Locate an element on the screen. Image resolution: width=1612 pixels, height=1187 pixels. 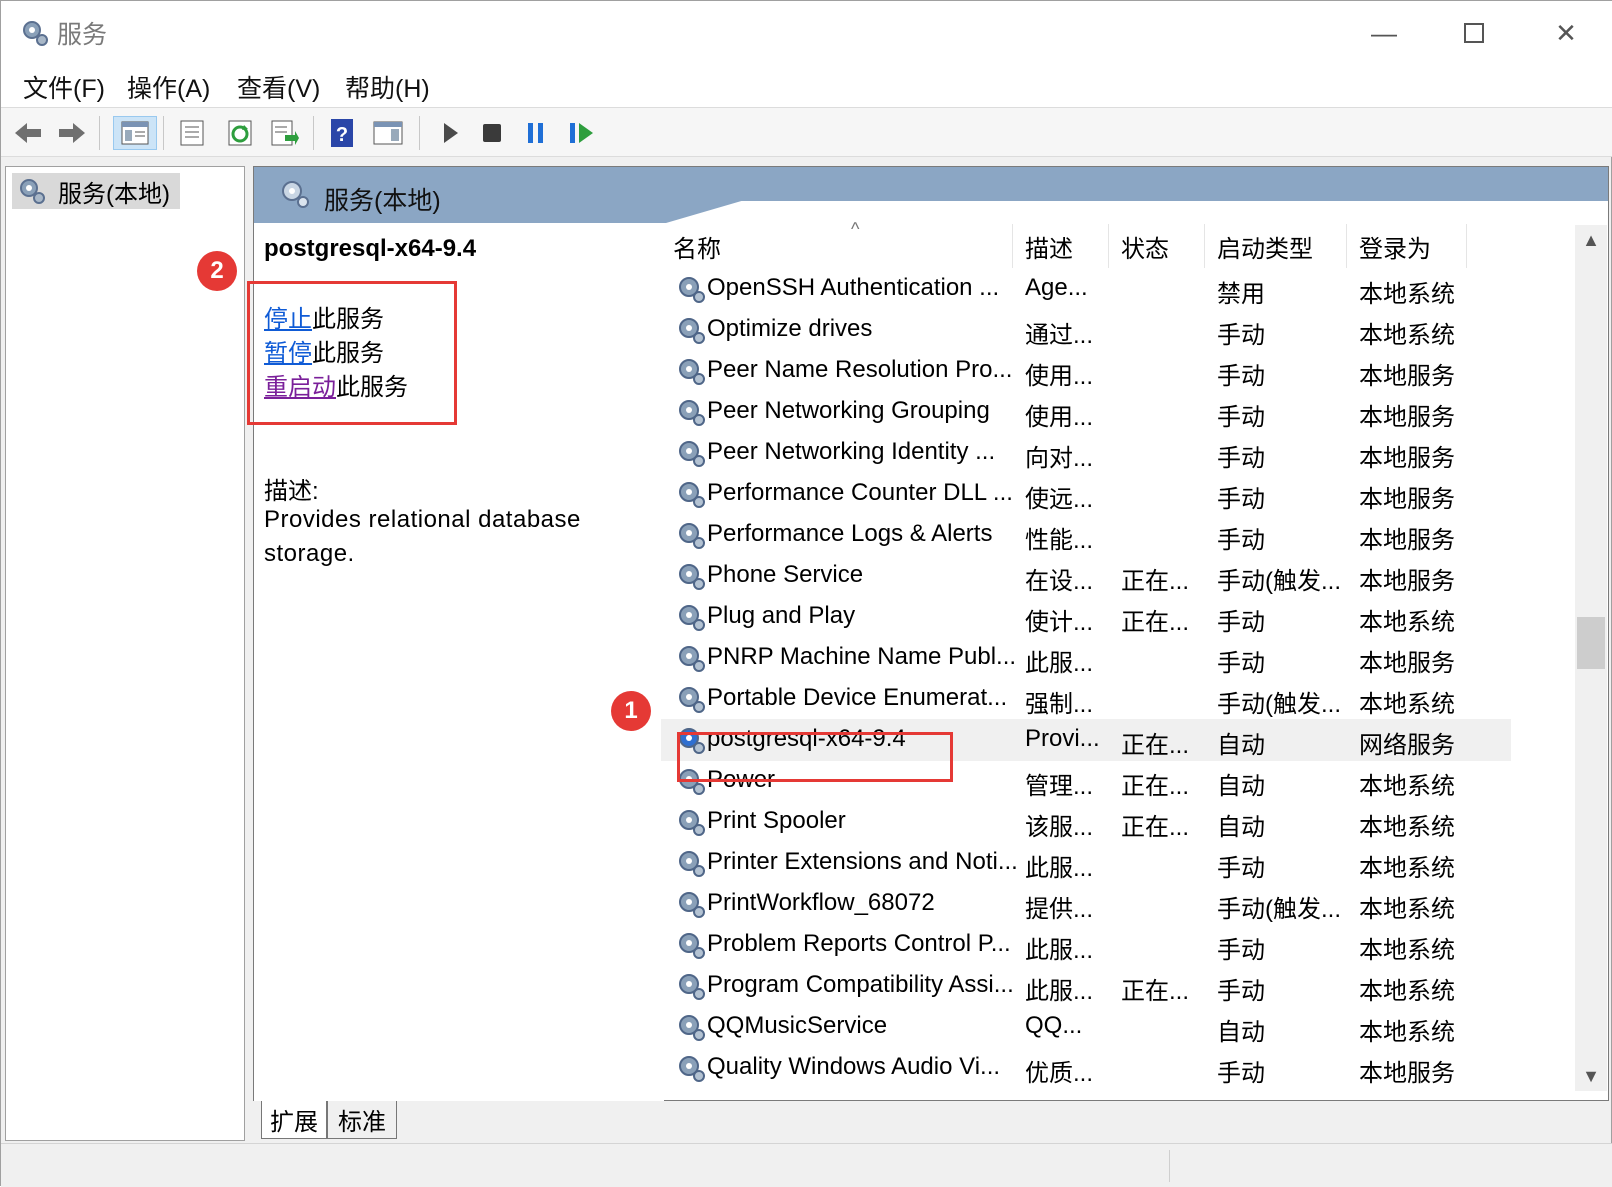
table-row: Print Spooler该服...正在...自动本地系统 is located at coordinates (1086, 822).